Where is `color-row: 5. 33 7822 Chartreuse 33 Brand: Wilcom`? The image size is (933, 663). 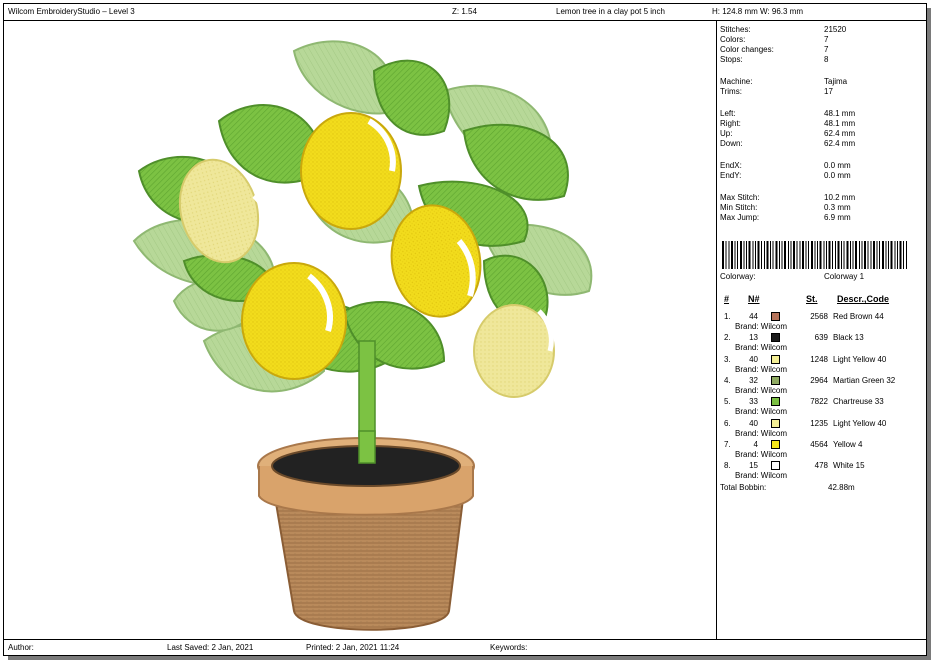
color-row: 5. 33 7822 Chartreuse 33 Brand: Wilcom is located at coordinates (820, 407).